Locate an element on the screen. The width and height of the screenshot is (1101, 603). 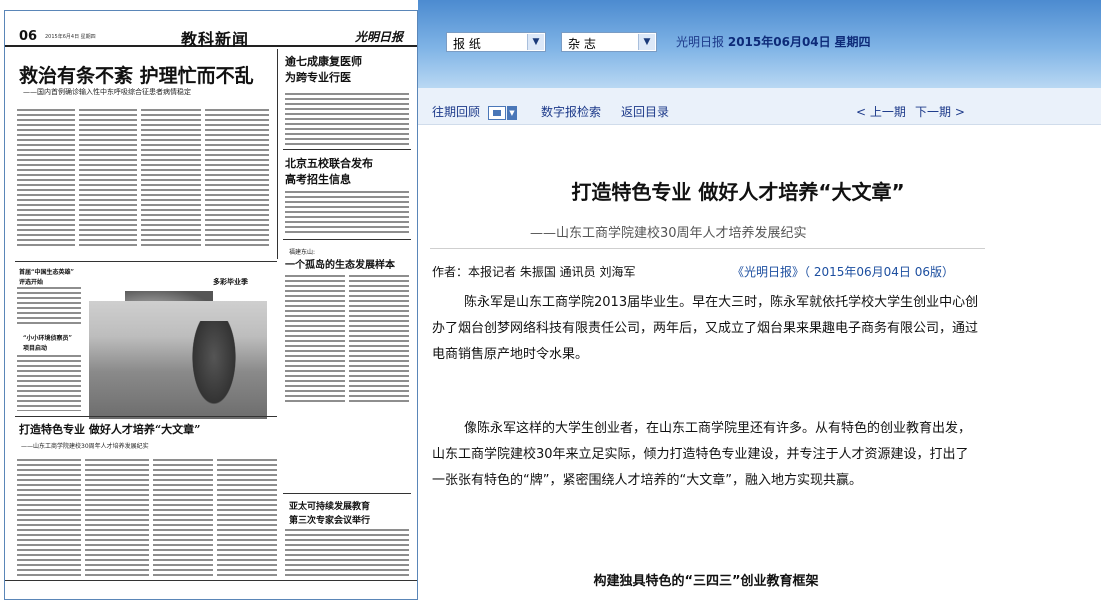
article-title: 打造特色专业 做好人才培养“大文章” is located at coordinates (738, 192).